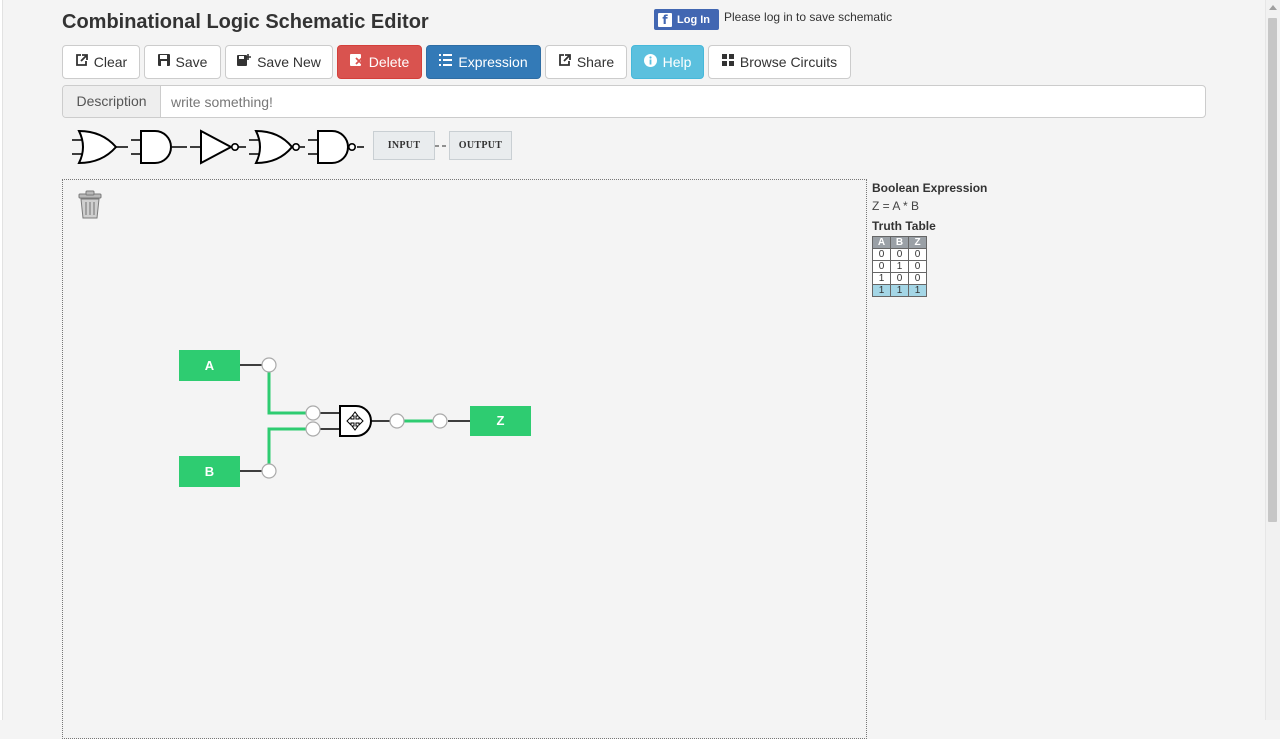  I want to click on connector-gate-in1, so click(313, 413).